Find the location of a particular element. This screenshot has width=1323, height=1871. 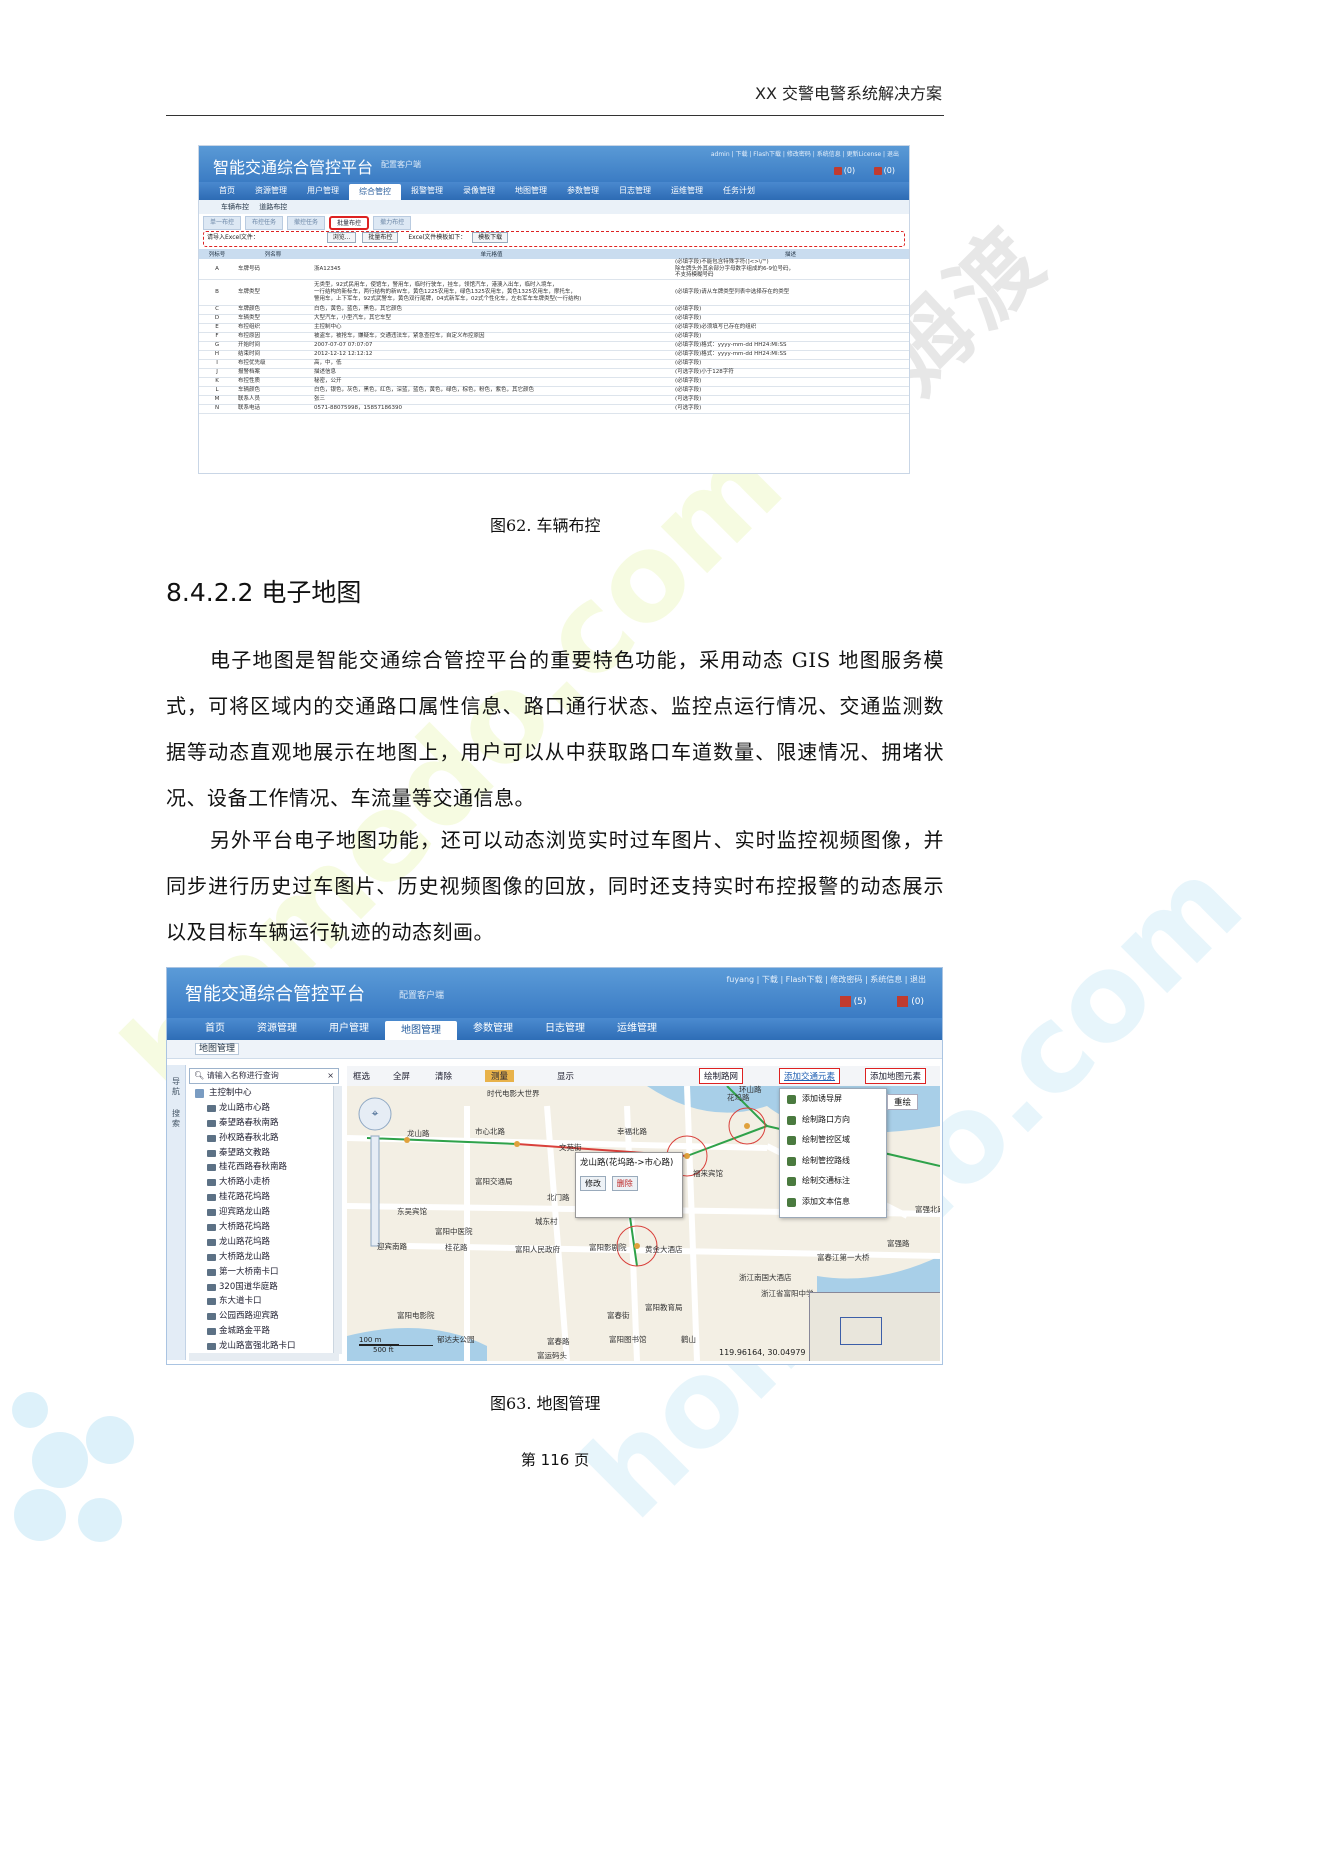

import-label: 请导入Excel文件： is located at coordinates (233, 237).